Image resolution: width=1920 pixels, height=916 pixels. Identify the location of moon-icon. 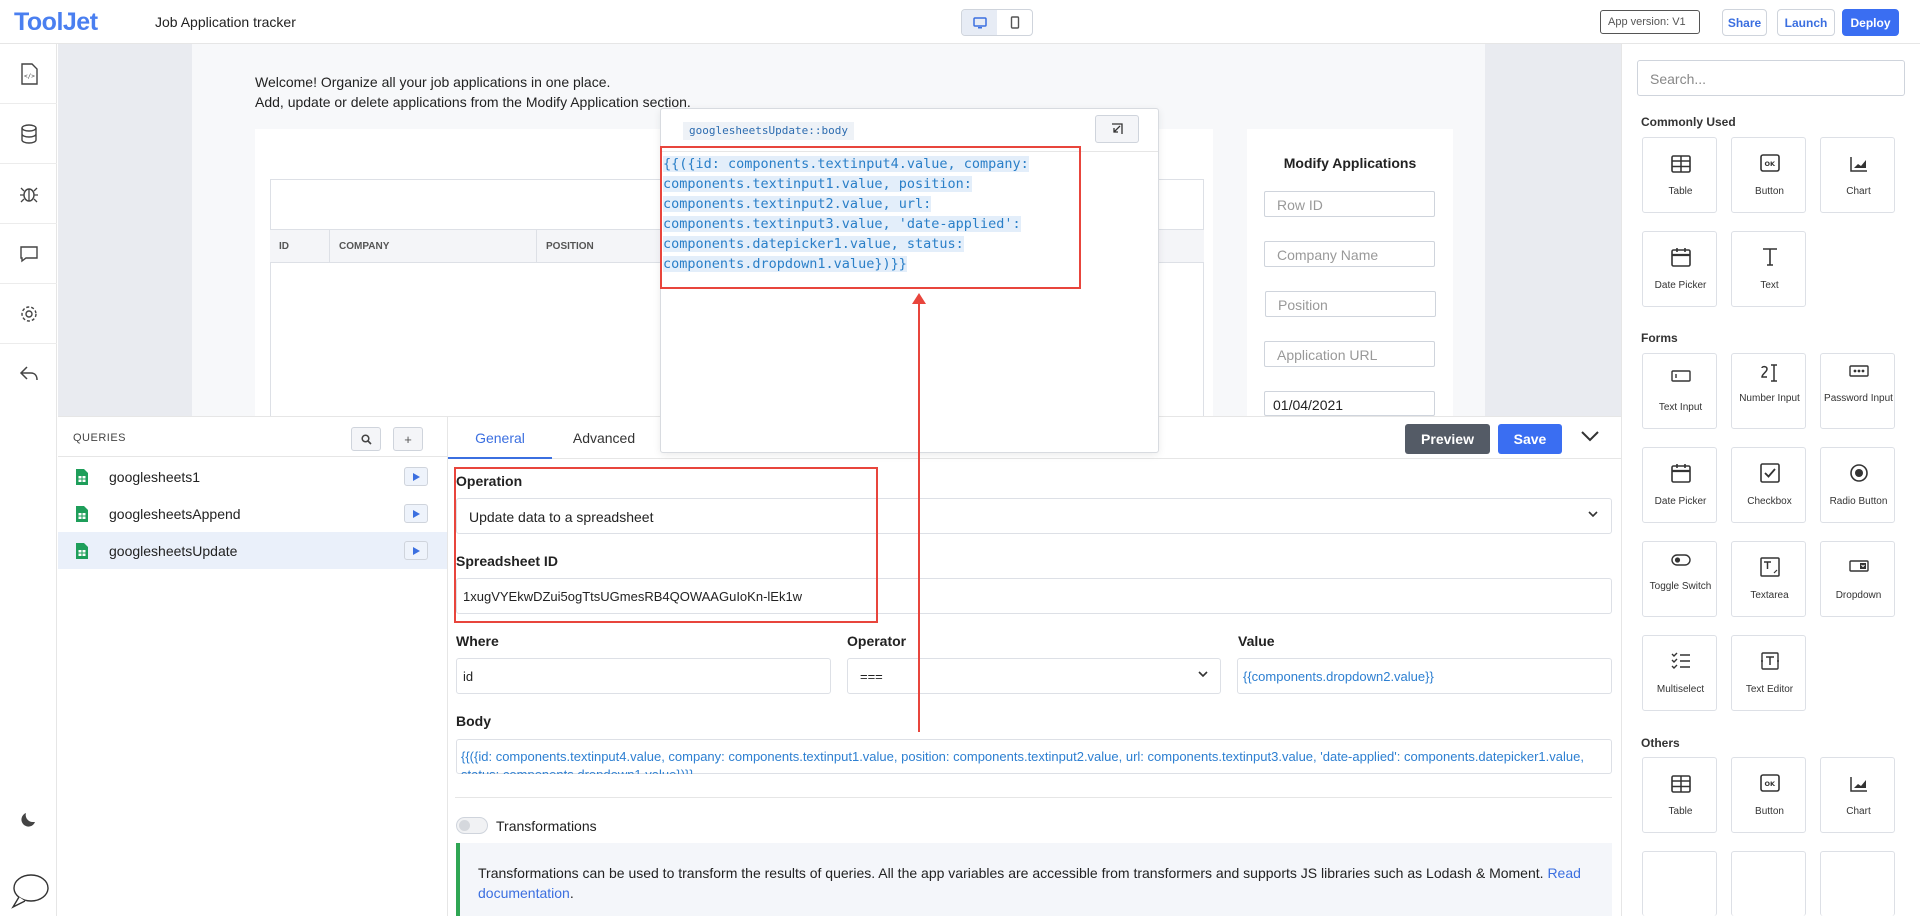
(27, 820).